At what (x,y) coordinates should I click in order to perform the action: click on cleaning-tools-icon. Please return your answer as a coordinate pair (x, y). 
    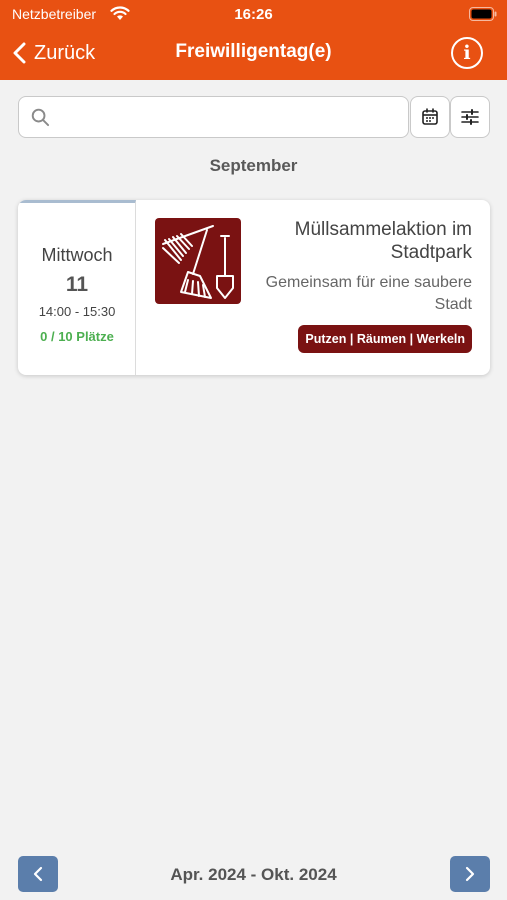
    Looking at the image, I should click on (198, 261).